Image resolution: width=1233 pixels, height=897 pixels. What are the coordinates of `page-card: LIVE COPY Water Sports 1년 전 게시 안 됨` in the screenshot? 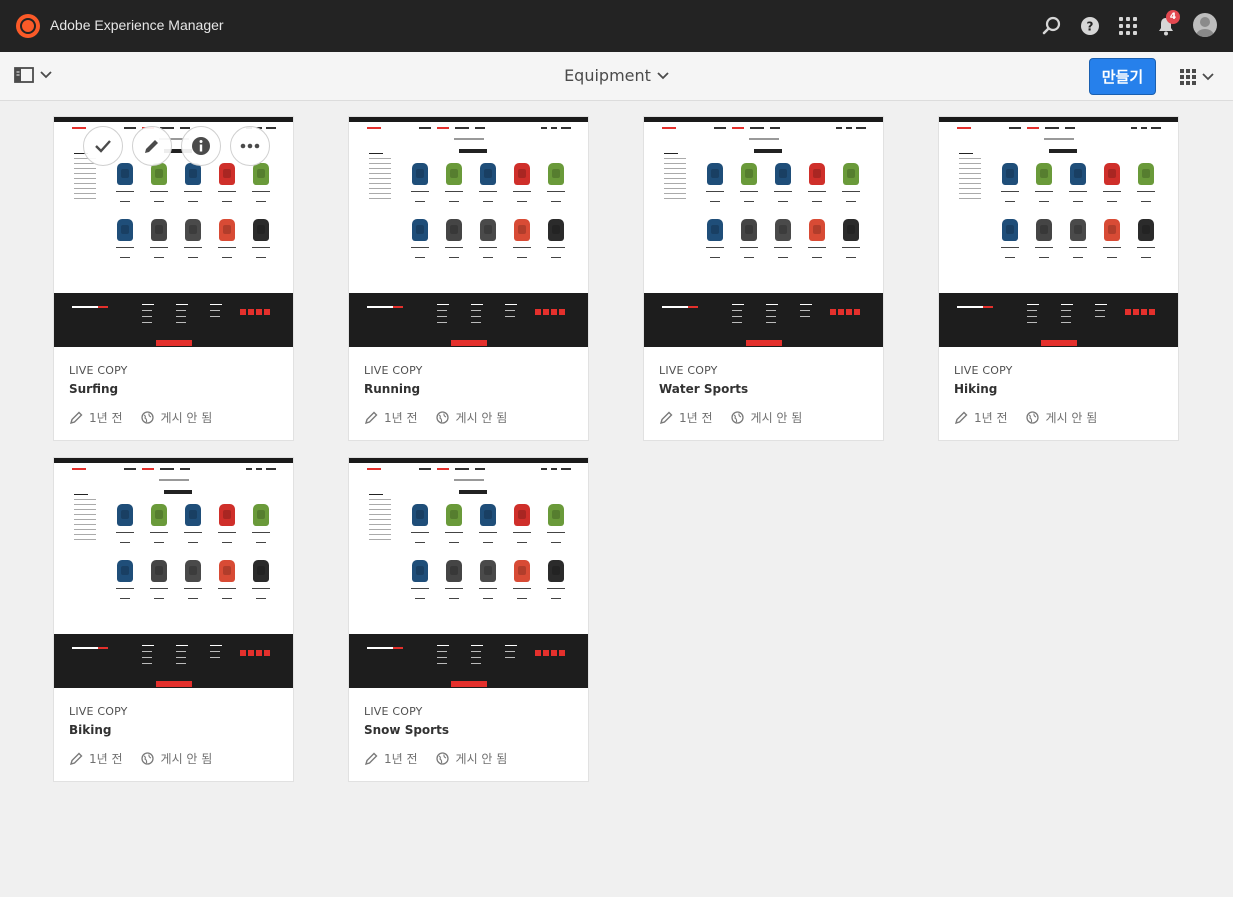 It's located at (763, 278).